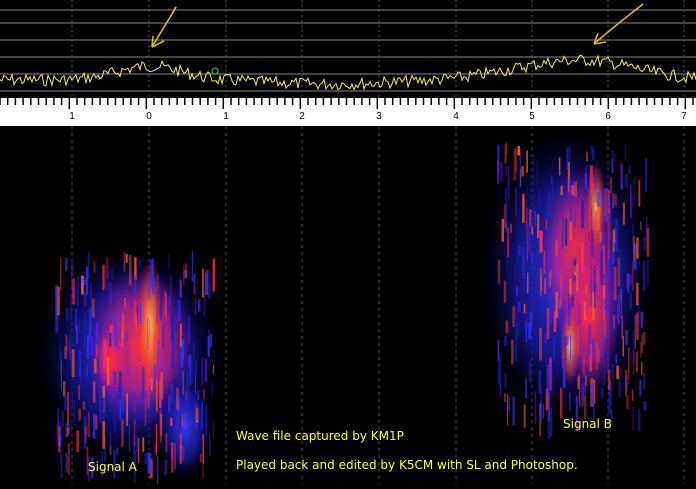 The height and width of the screenshot is (489, 696). Describe the element at coordinates (379, 116) in the screenshot. I see `ruler-label: 3` at that location.